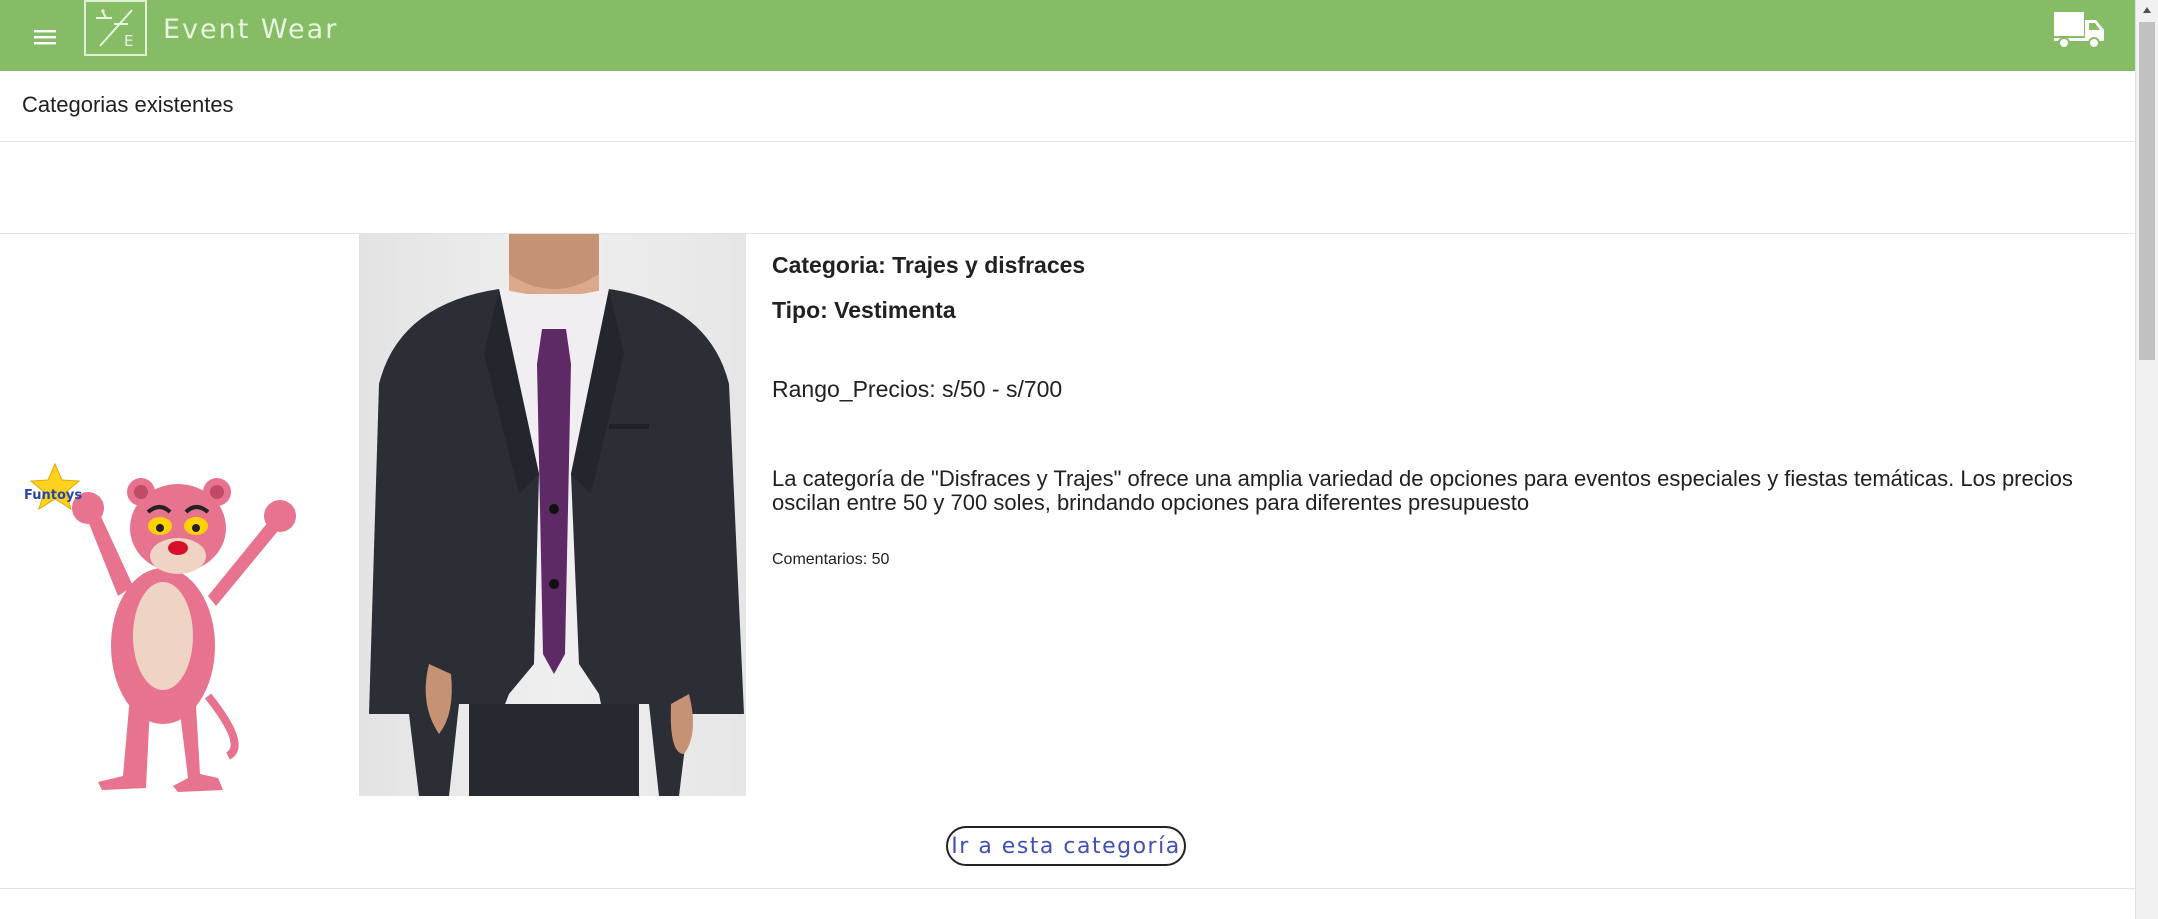 This screenshot has width=2158, height=919. Describe the element at coordinates (1066, 846) in the screenshot. I see `go-to-category-button: Ir a esta categoría` at that location.